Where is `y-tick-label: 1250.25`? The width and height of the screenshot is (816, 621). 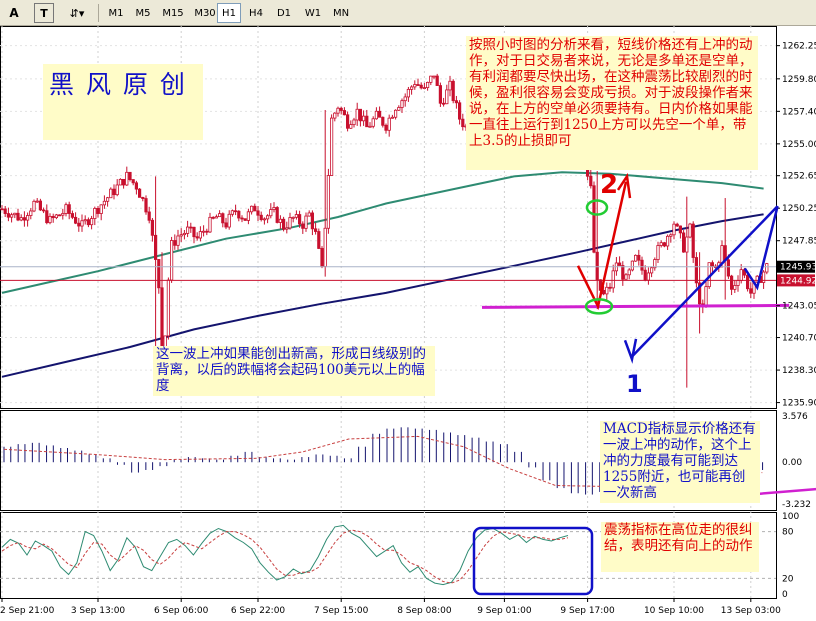
y-tick-label: 1250.25 is located at coordinates (799, 209).